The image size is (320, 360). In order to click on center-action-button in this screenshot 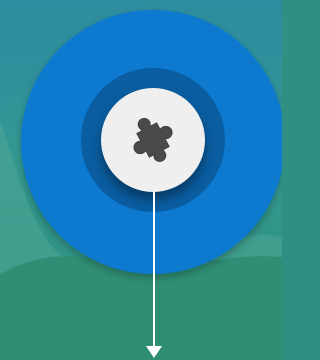, I will do `click(153, 140)`.